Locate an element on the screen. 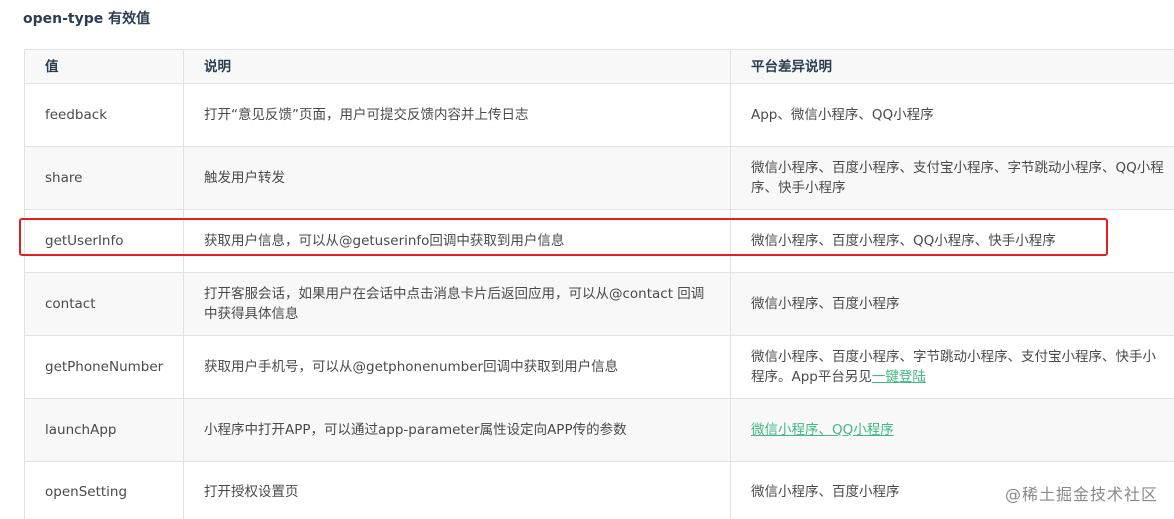  cell-platform: App、微信小程序、QQ小程序 is located at coordinates (952, 115).